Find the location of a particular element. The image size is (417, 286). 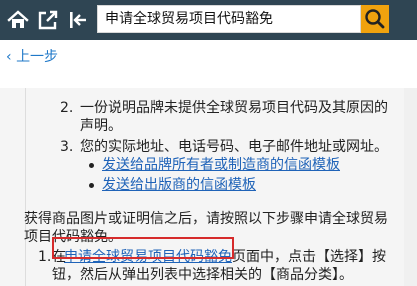

list-item-text: 您的实际地址、电话号码、电子邮件地址或网址。 is located at coordinates (234, 147).